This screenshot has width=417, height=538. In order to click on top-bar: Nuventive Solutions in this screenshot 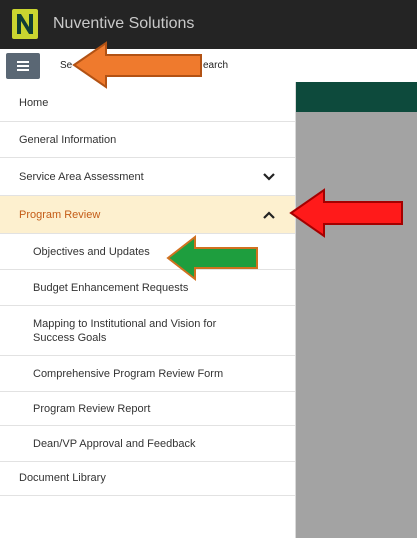, I will do `click(208, 24)`.